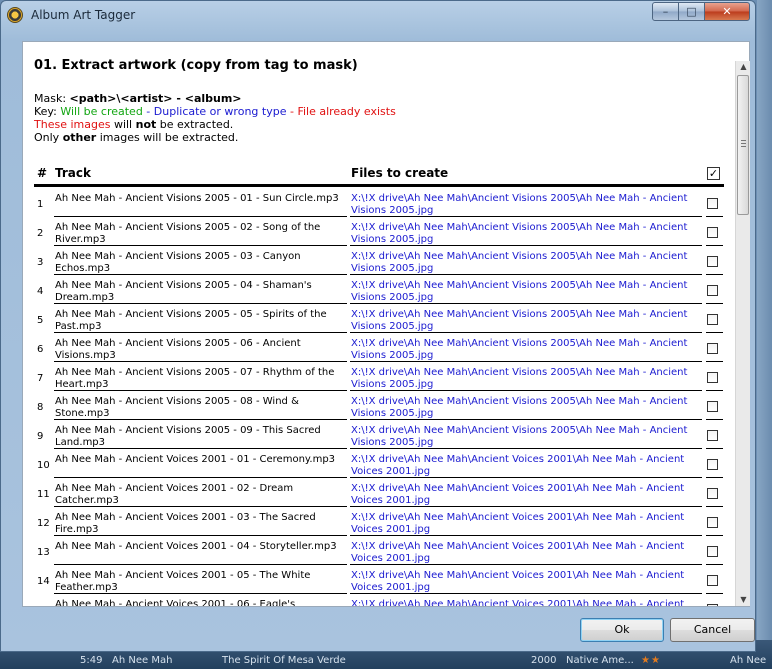 The width and height of the screenshot is (772, 669). What do you see at coordinates (727, 11) in the screenshot?
I see `close-button: ✕` at bounding box center [727, 11].